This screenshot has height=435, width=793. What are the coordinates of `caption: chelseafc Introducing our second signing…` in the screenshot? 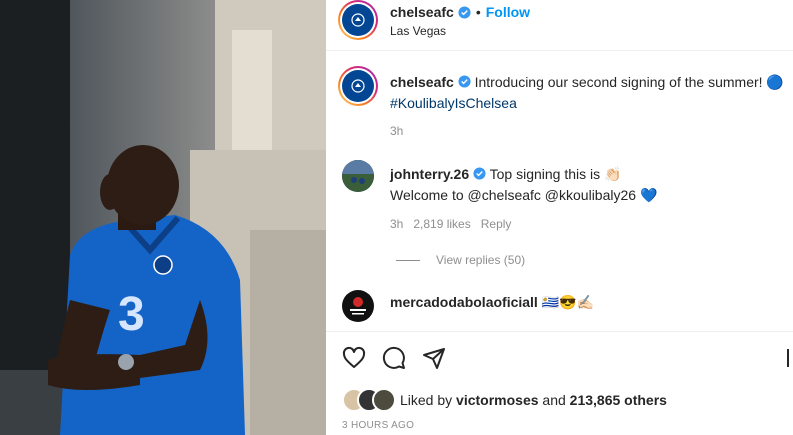 It's located at (587, 92).